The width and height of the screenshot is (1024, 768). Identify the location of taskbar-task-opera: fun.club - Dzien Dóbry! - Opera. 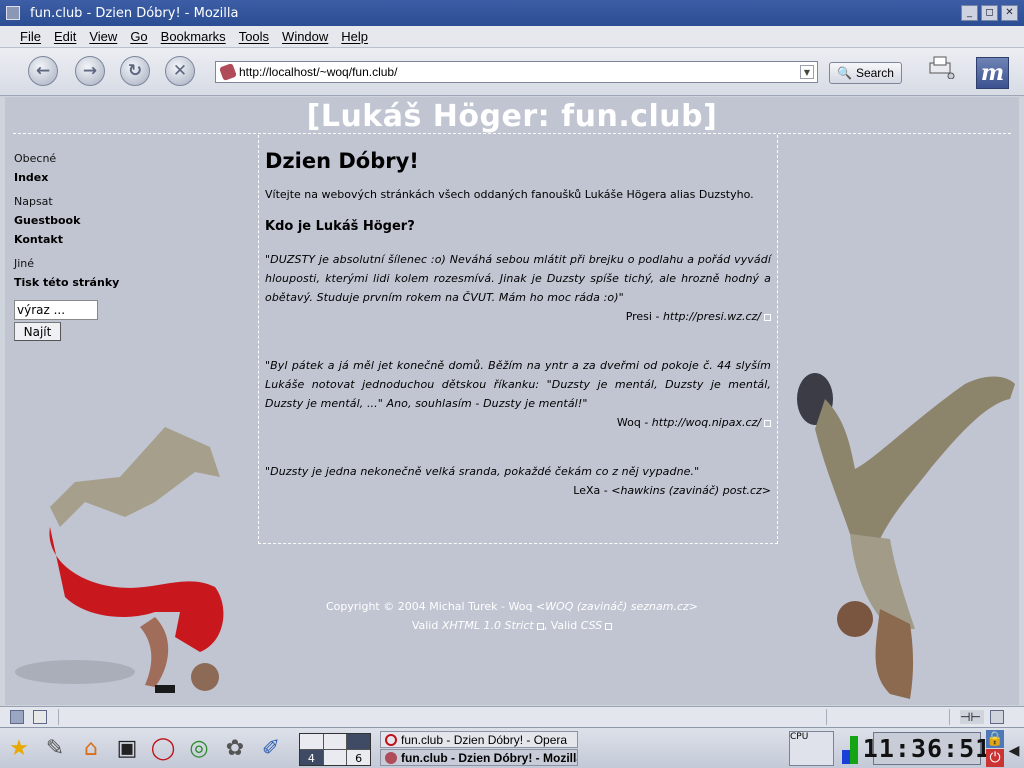
(479, 739).